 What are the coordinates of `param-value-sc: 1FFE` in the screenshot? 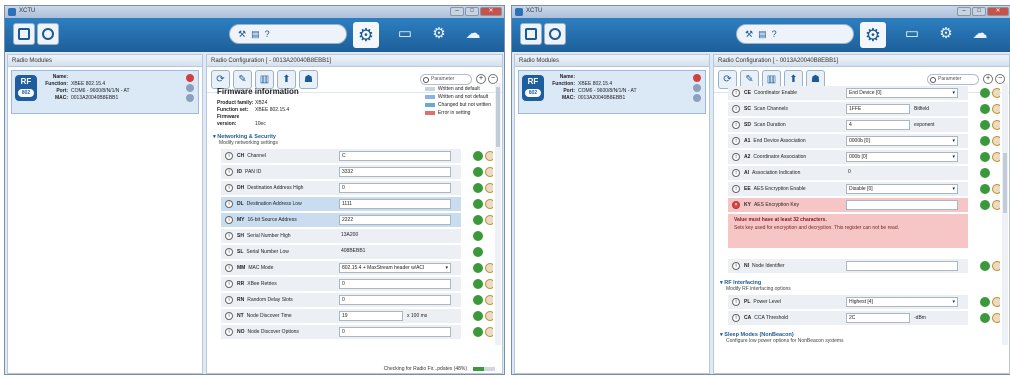 It's located at (878, 109).